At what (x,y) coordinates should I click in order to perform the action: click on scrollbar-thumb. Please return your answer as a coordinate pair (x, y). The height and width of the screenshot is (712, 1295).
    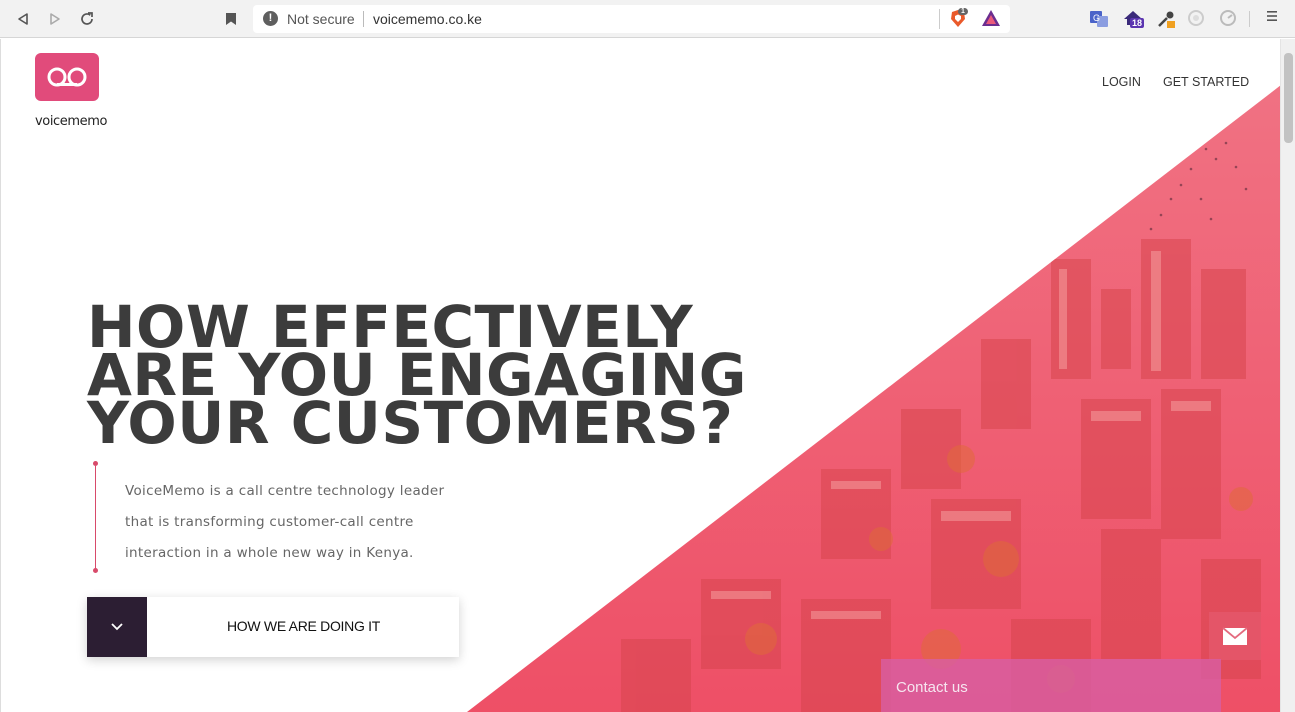
    Looking at the image, I should click on (1288, 98).